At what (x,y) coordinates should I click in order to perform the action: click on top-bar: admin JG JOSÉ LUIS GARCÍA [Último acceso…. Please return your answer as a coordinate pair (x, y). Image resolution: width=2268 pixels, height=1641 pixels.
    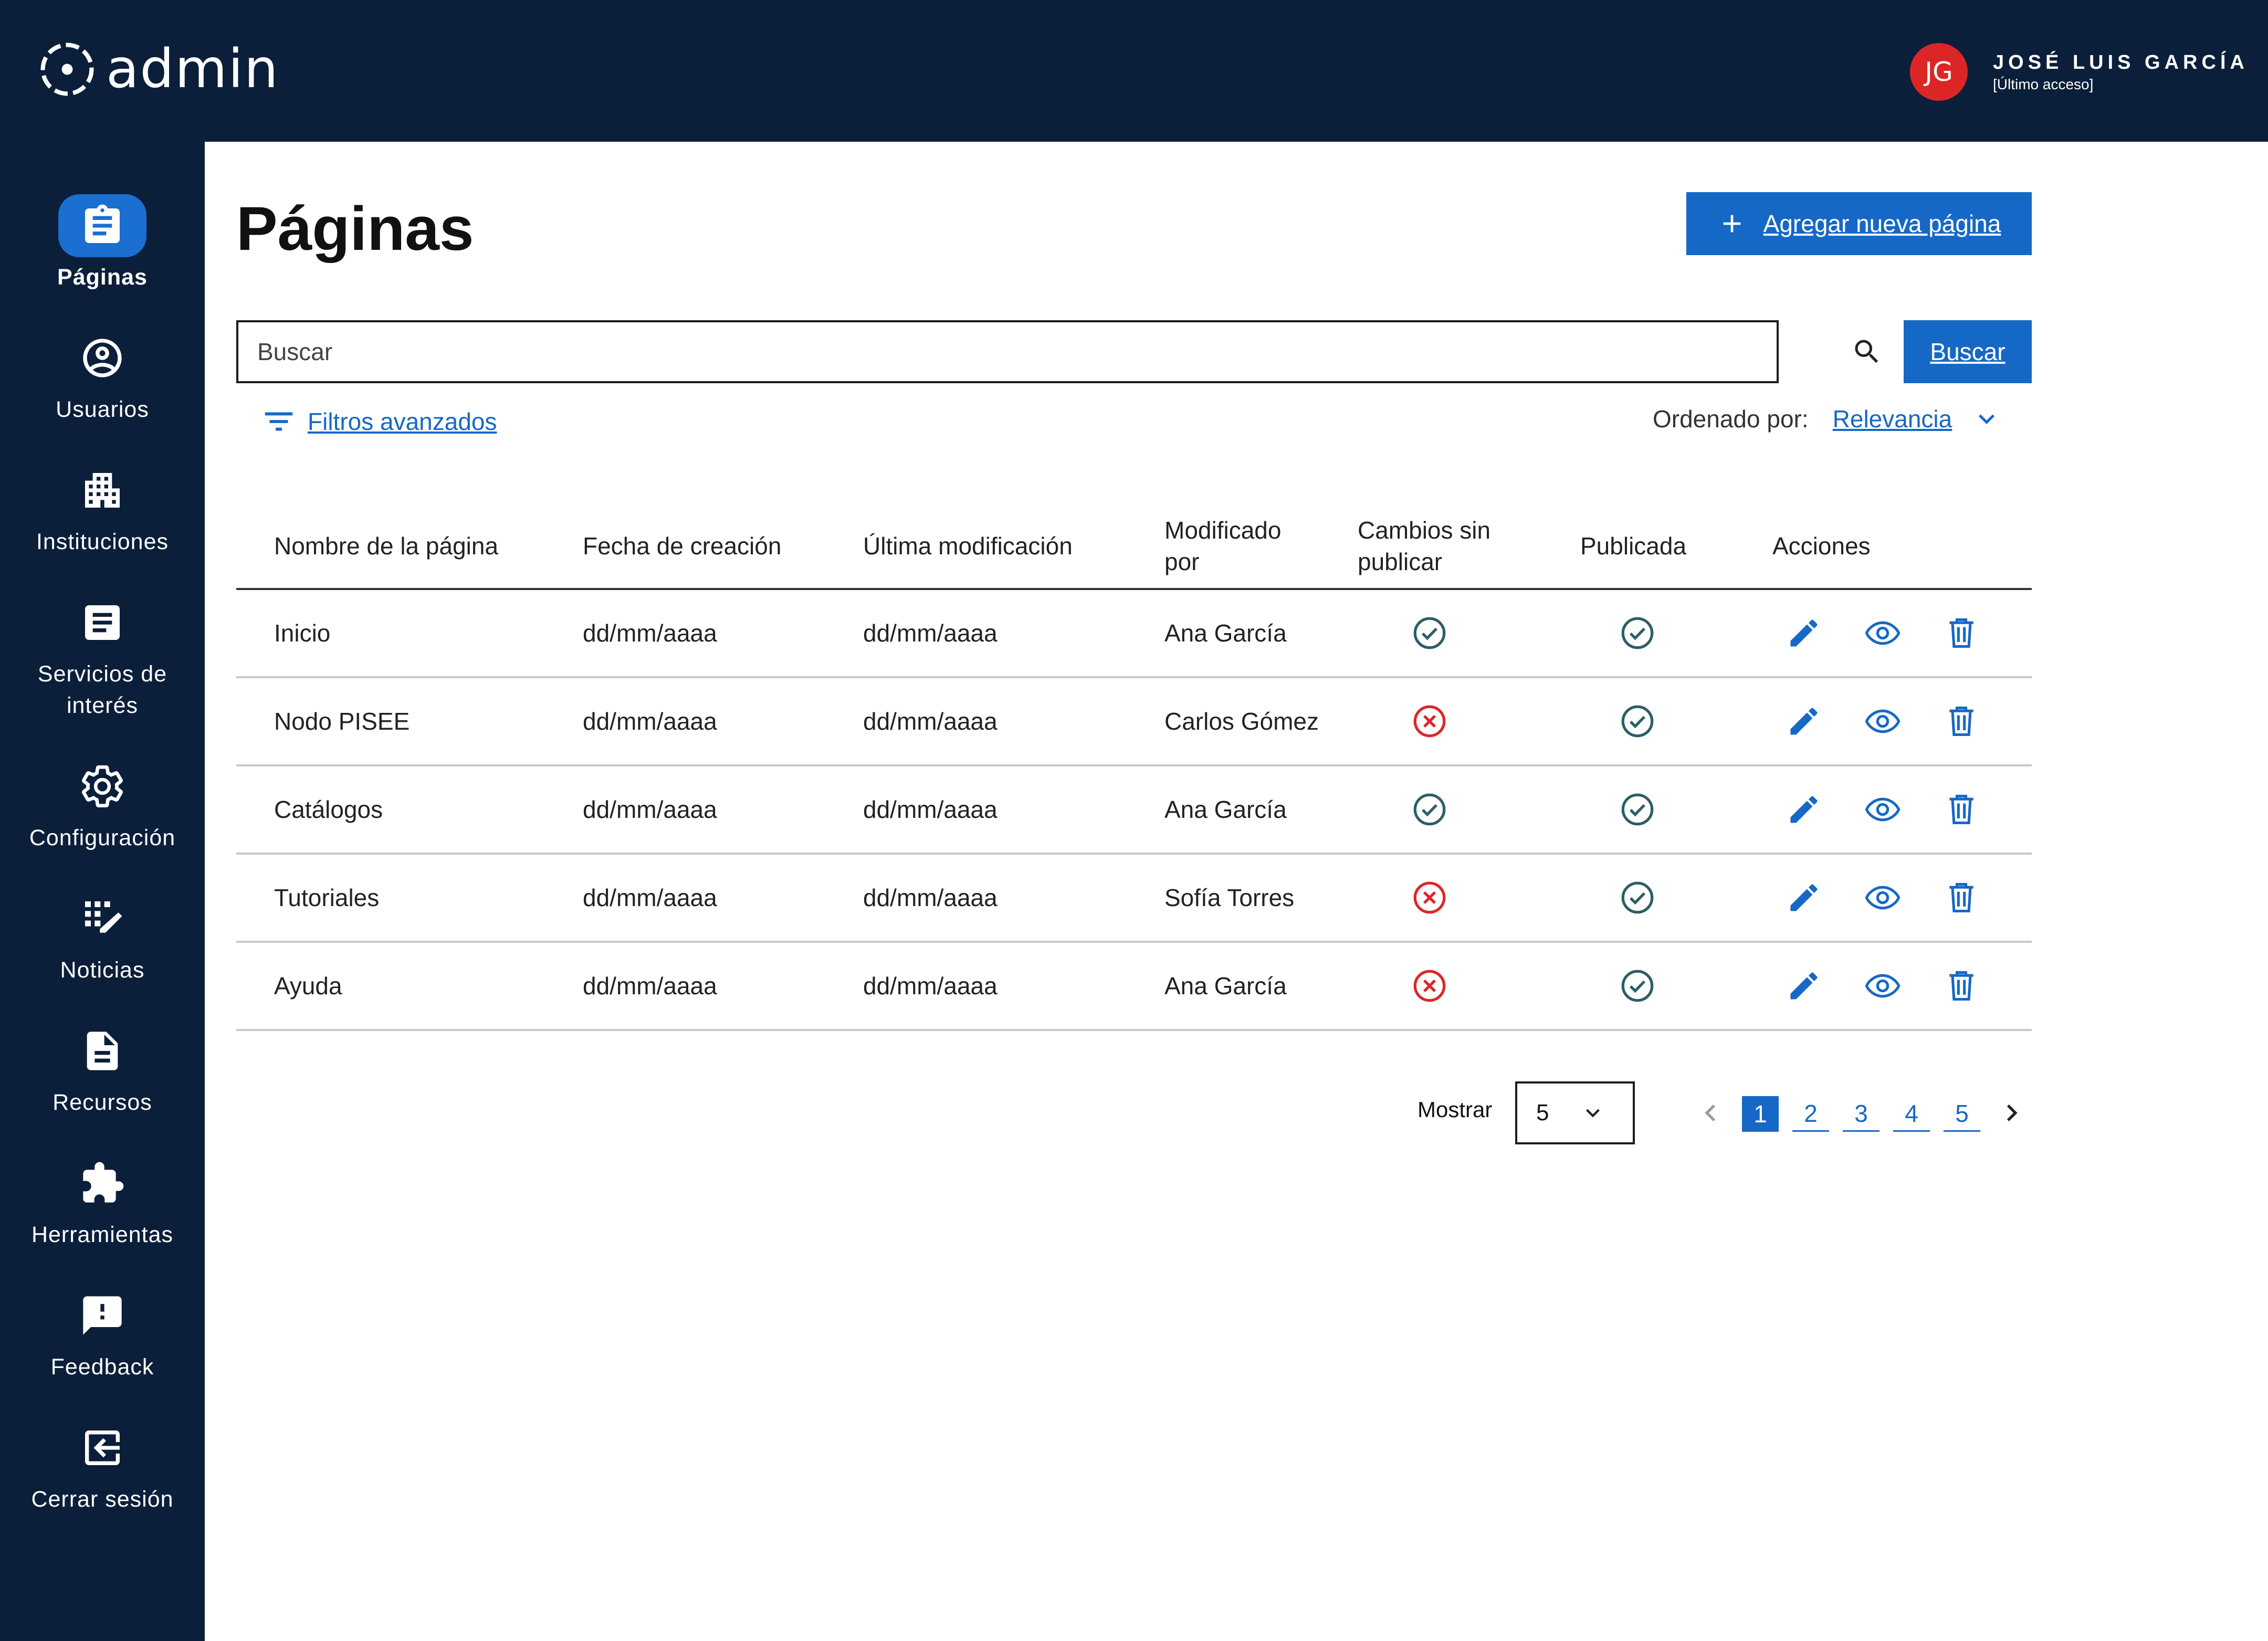
    Looking at the image, I should click on (1134, 71).